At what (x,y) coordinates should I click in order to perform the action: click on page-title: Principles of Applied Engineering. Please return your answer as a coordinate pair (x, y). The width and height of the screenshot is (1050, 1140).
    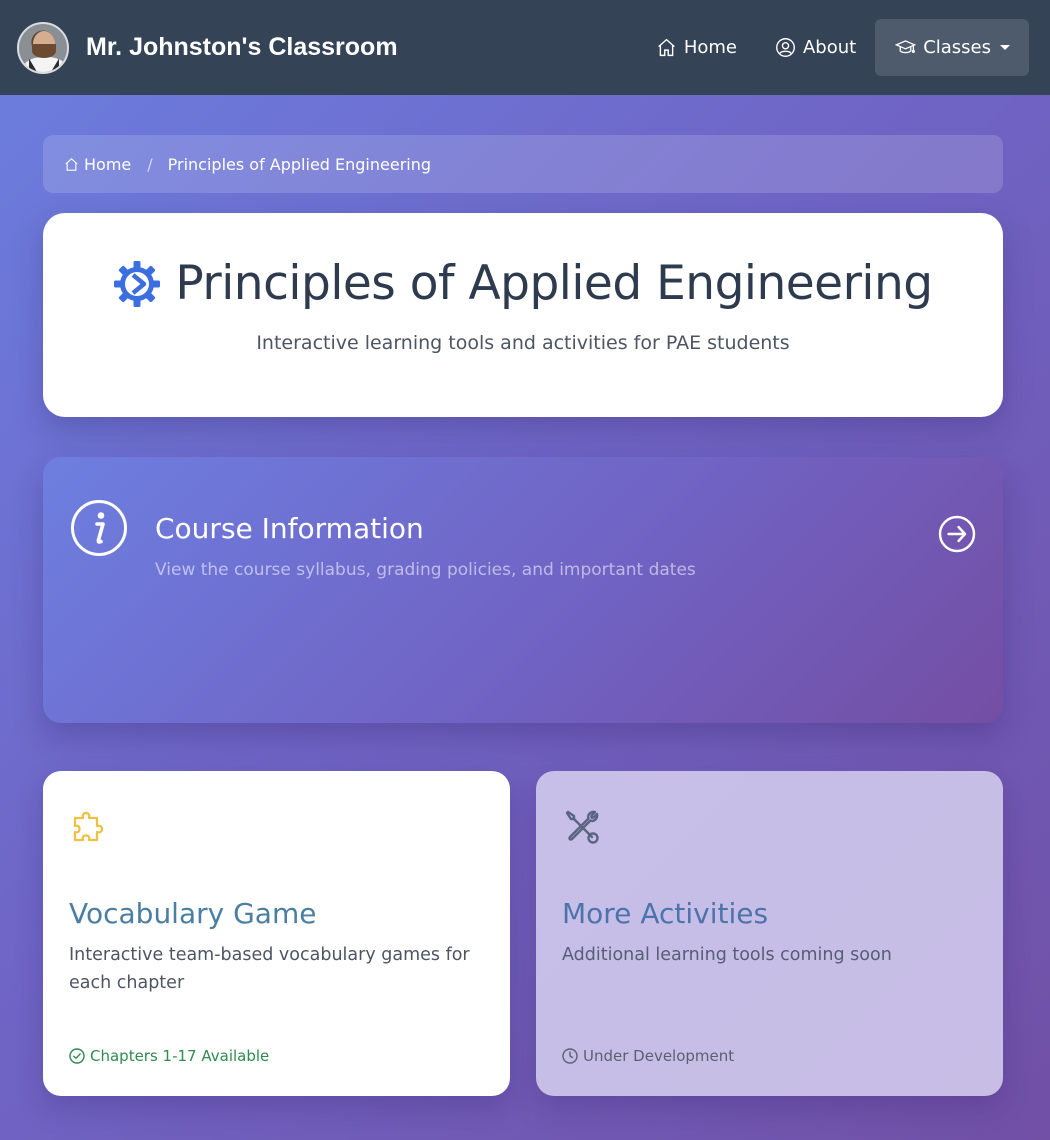
    Looking at the image, I should click on (523, 283).